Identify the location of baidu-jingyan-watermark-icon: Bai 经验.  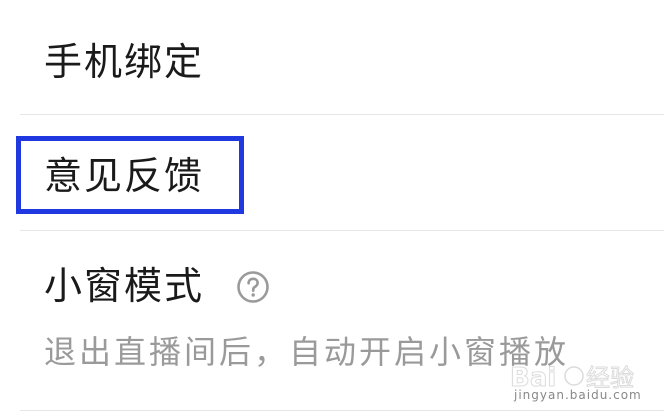
(572, 378).